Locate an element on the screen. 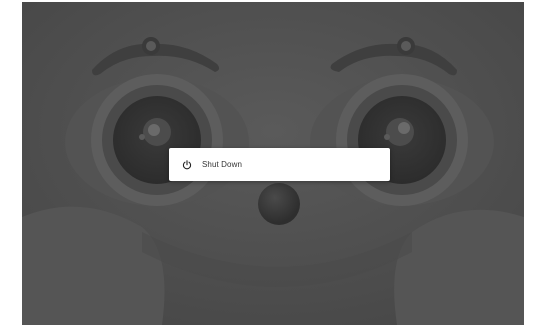 Image resolution: width=545 pixels, height=325 pixels. power-menu: Shut Down is located at coordinates (279, 164).